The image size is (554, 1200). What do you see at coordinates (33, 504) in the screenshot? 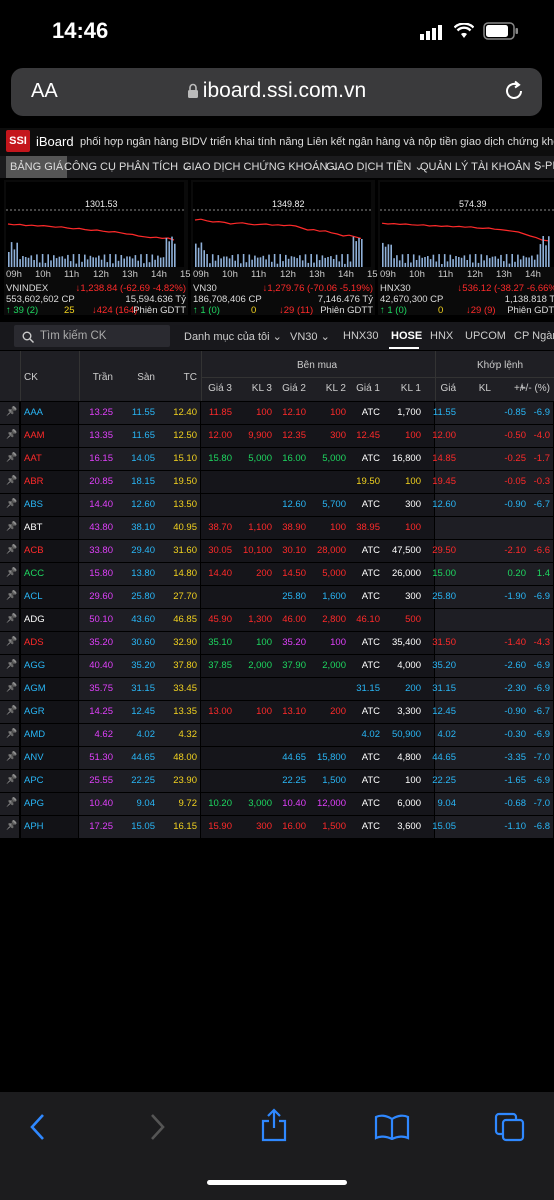
I see `cell-sym: ABS` at bounding box center [33, 504].